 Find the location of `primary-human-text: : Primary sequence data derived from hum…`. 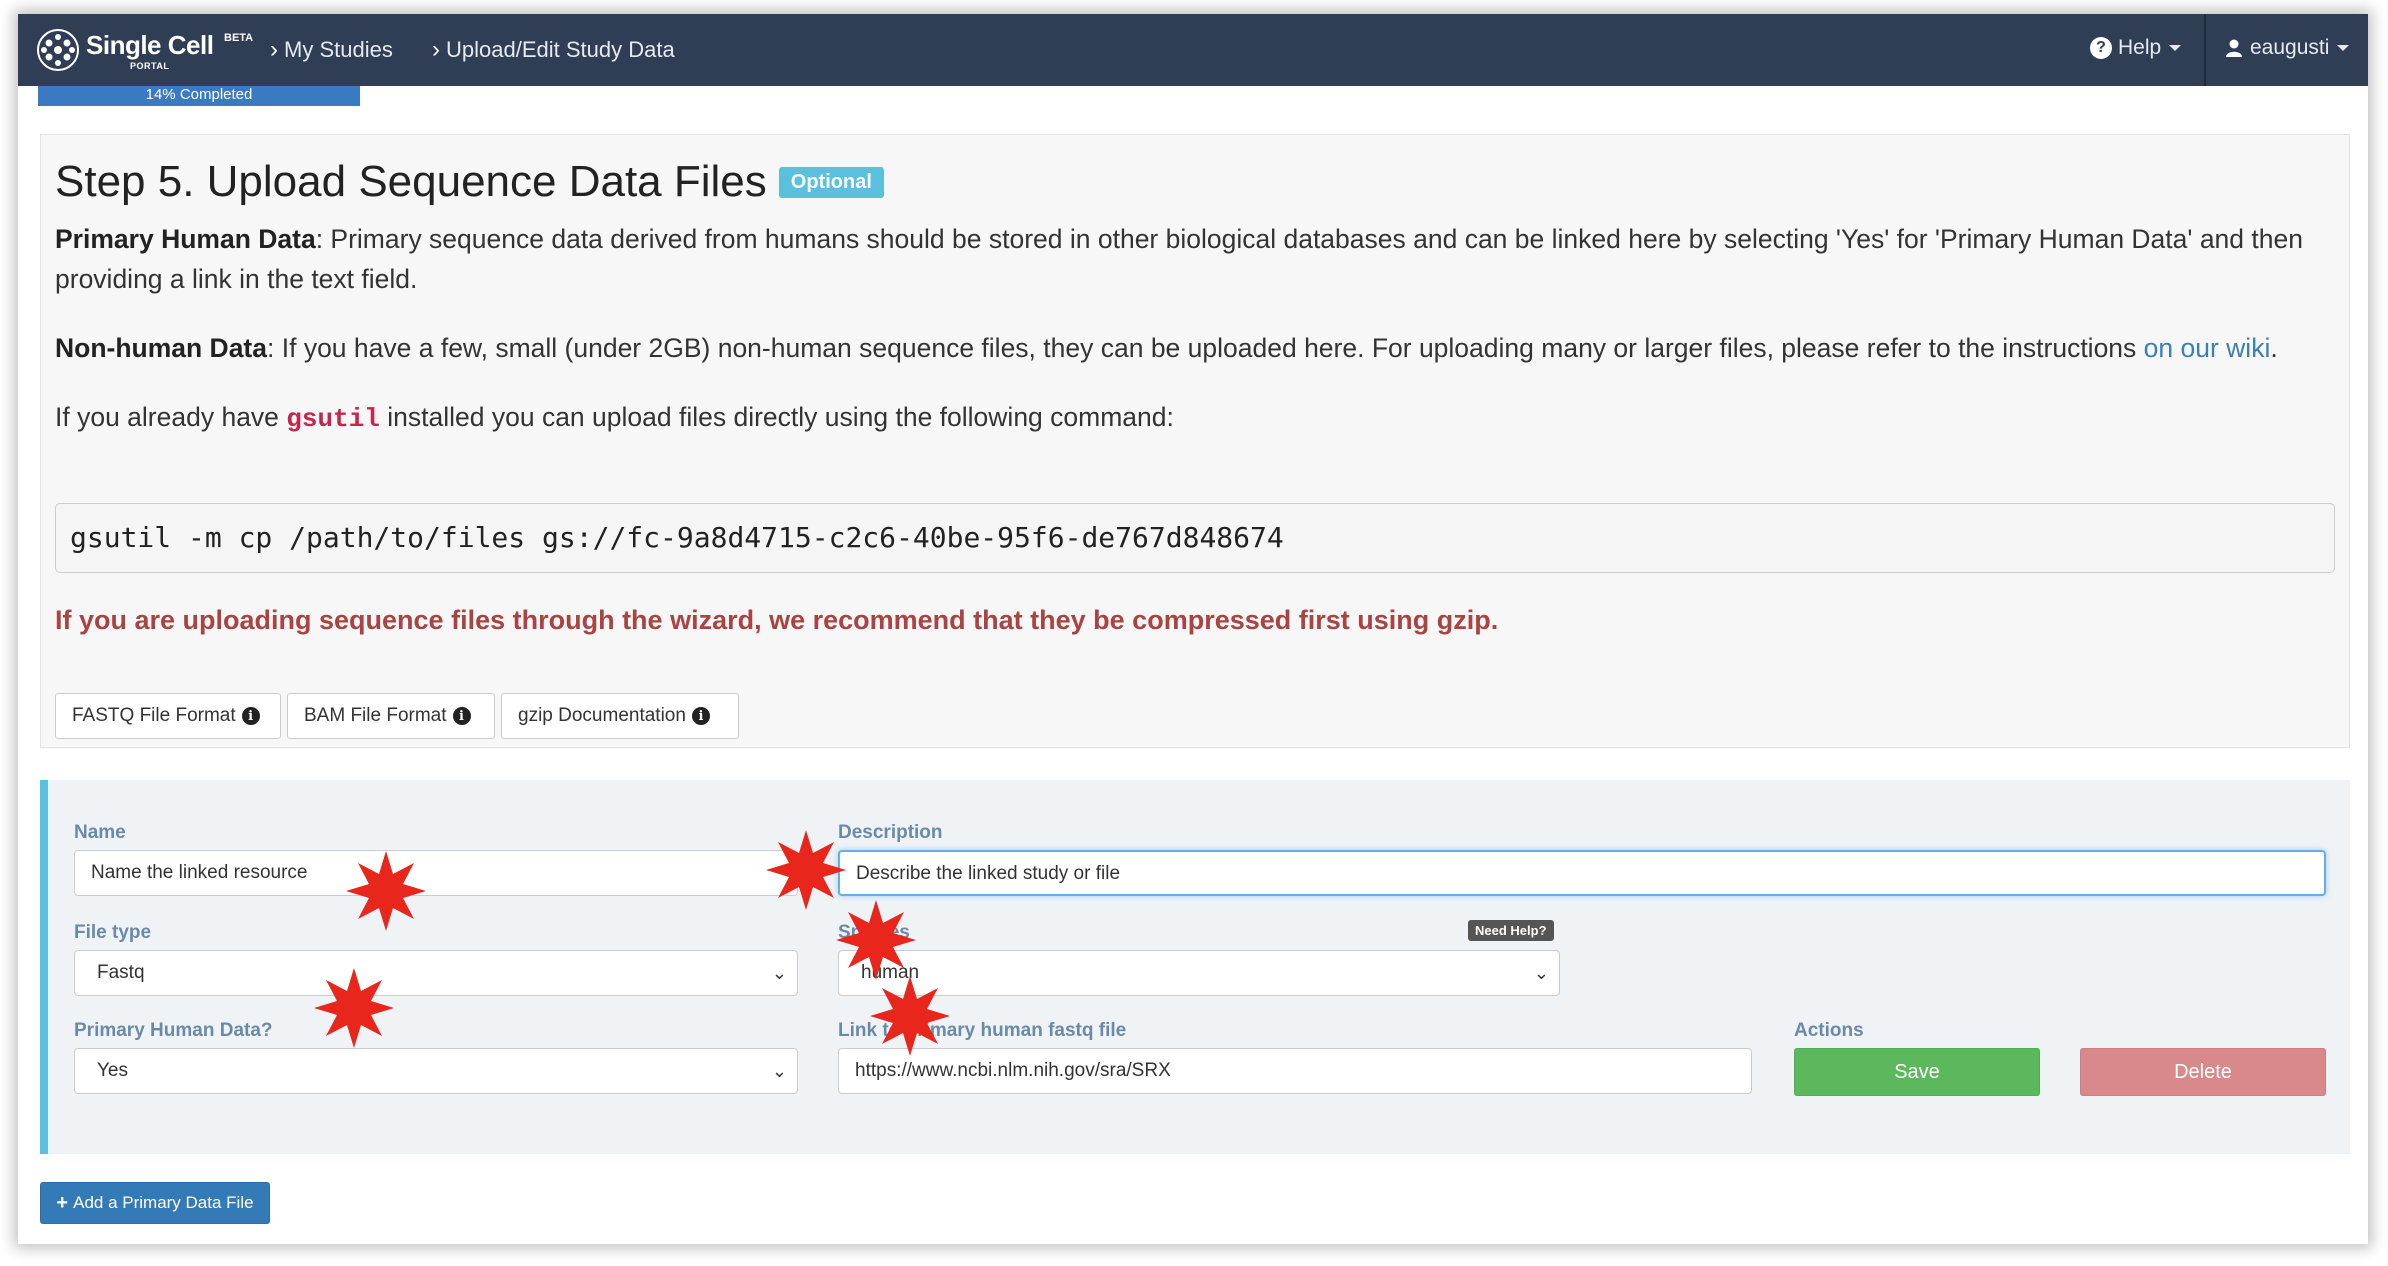

primary-human-text: : Primary sequence data derived from hum… is located at coordinates (1179, 259).